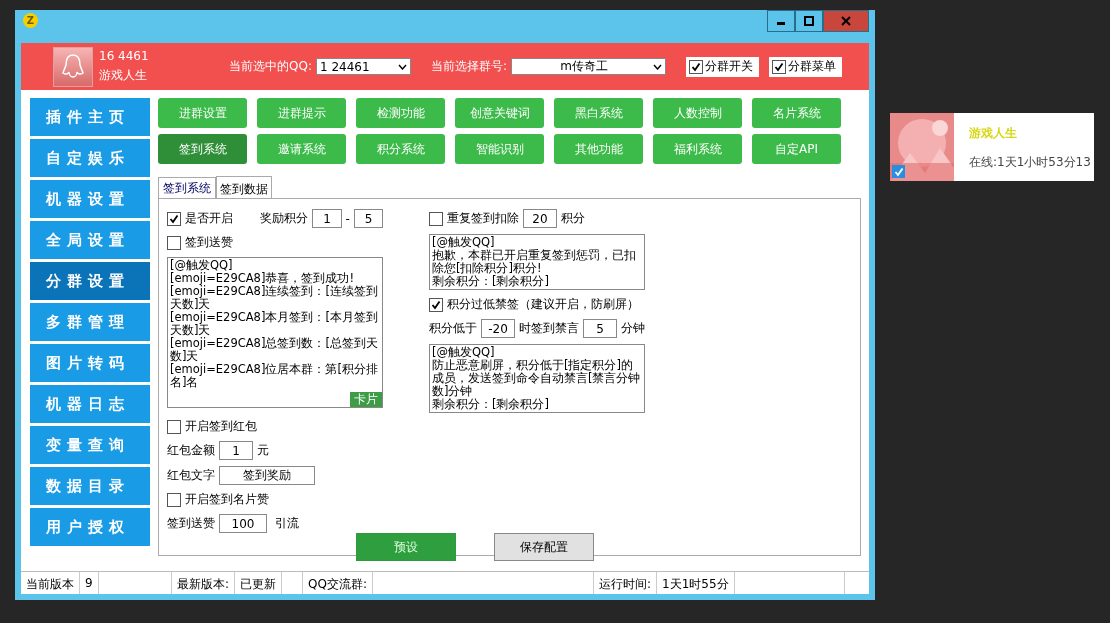 Image resolution: width=1110 pixels, height=623 pixels. I want to click on qq-dropdown: 1 24461, so click(363, 66).